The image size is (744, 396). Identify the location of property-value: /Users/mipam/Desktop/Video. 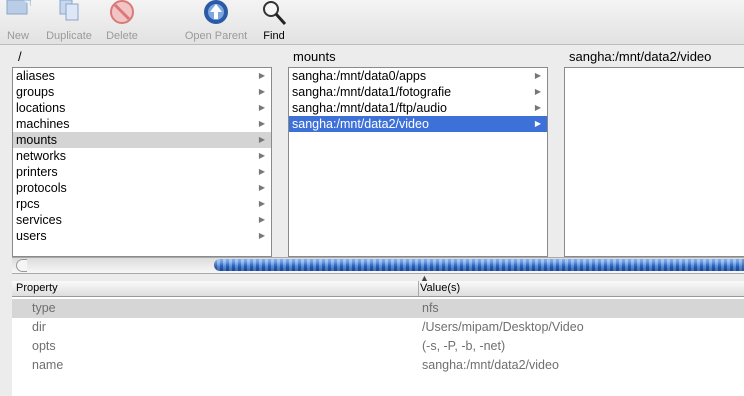
(503, 327).